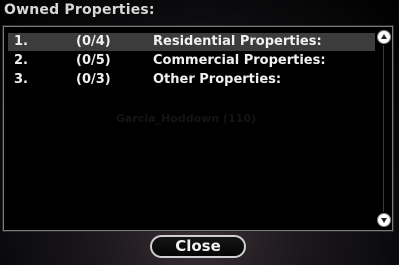  What do you see at coordinates (21, 41) in the screenshot?
I see `list-item-index: 1.` at bounding box center [21, 41].